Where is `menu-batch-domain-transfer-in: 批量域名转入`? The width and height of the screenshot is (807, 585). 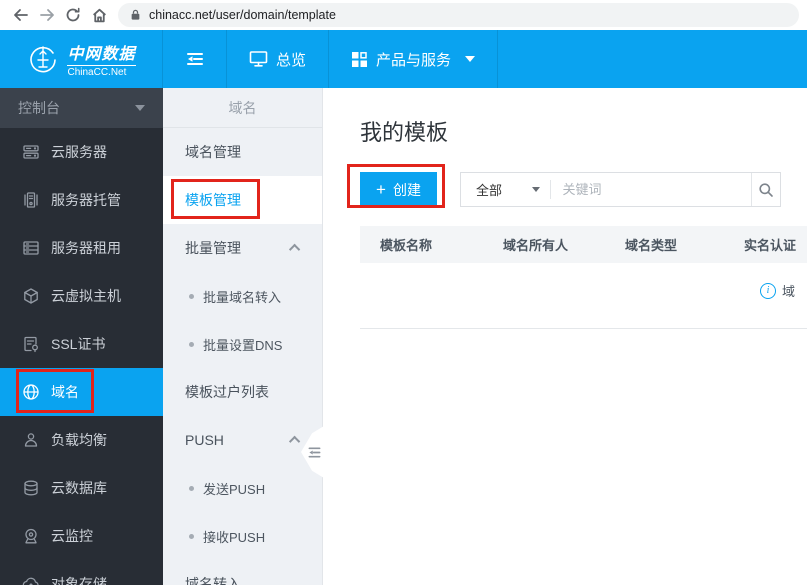
menu-batch-domain-transfer-in: 批量域名转入 is located at coordinates (242, 296).